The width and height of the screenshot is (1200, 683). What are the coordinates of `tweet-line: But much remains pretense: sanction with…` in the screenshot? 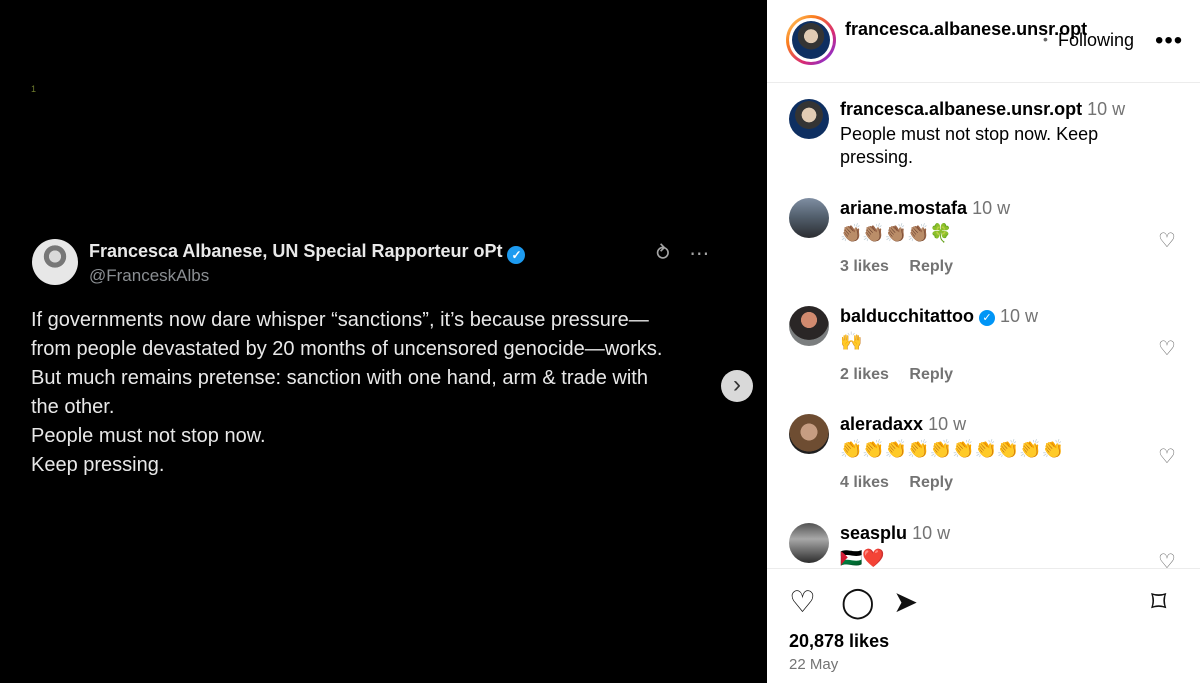 It's located at (339, 378).